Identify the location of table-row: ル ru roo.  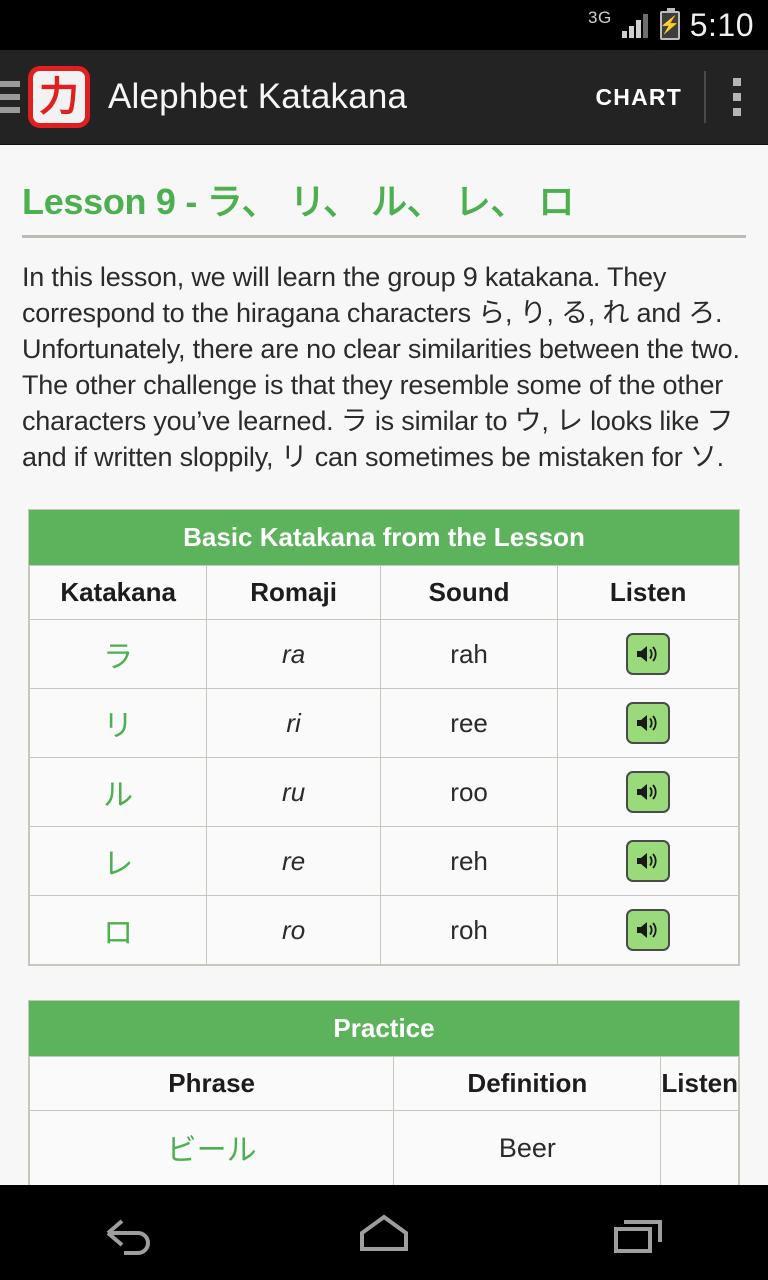
(383, 792).